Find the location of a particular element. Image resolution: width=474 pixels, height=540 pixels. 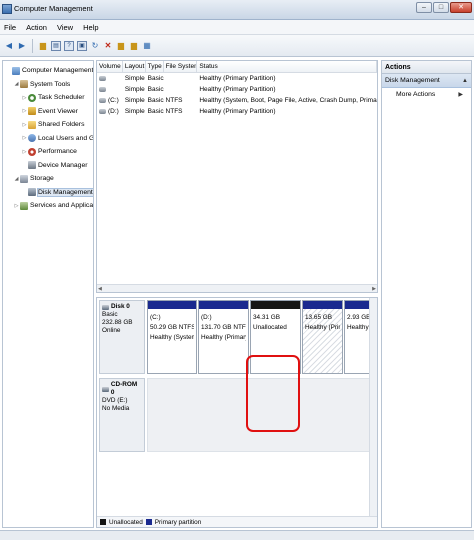

toolbar-separator is located at coordinates (32, 45).